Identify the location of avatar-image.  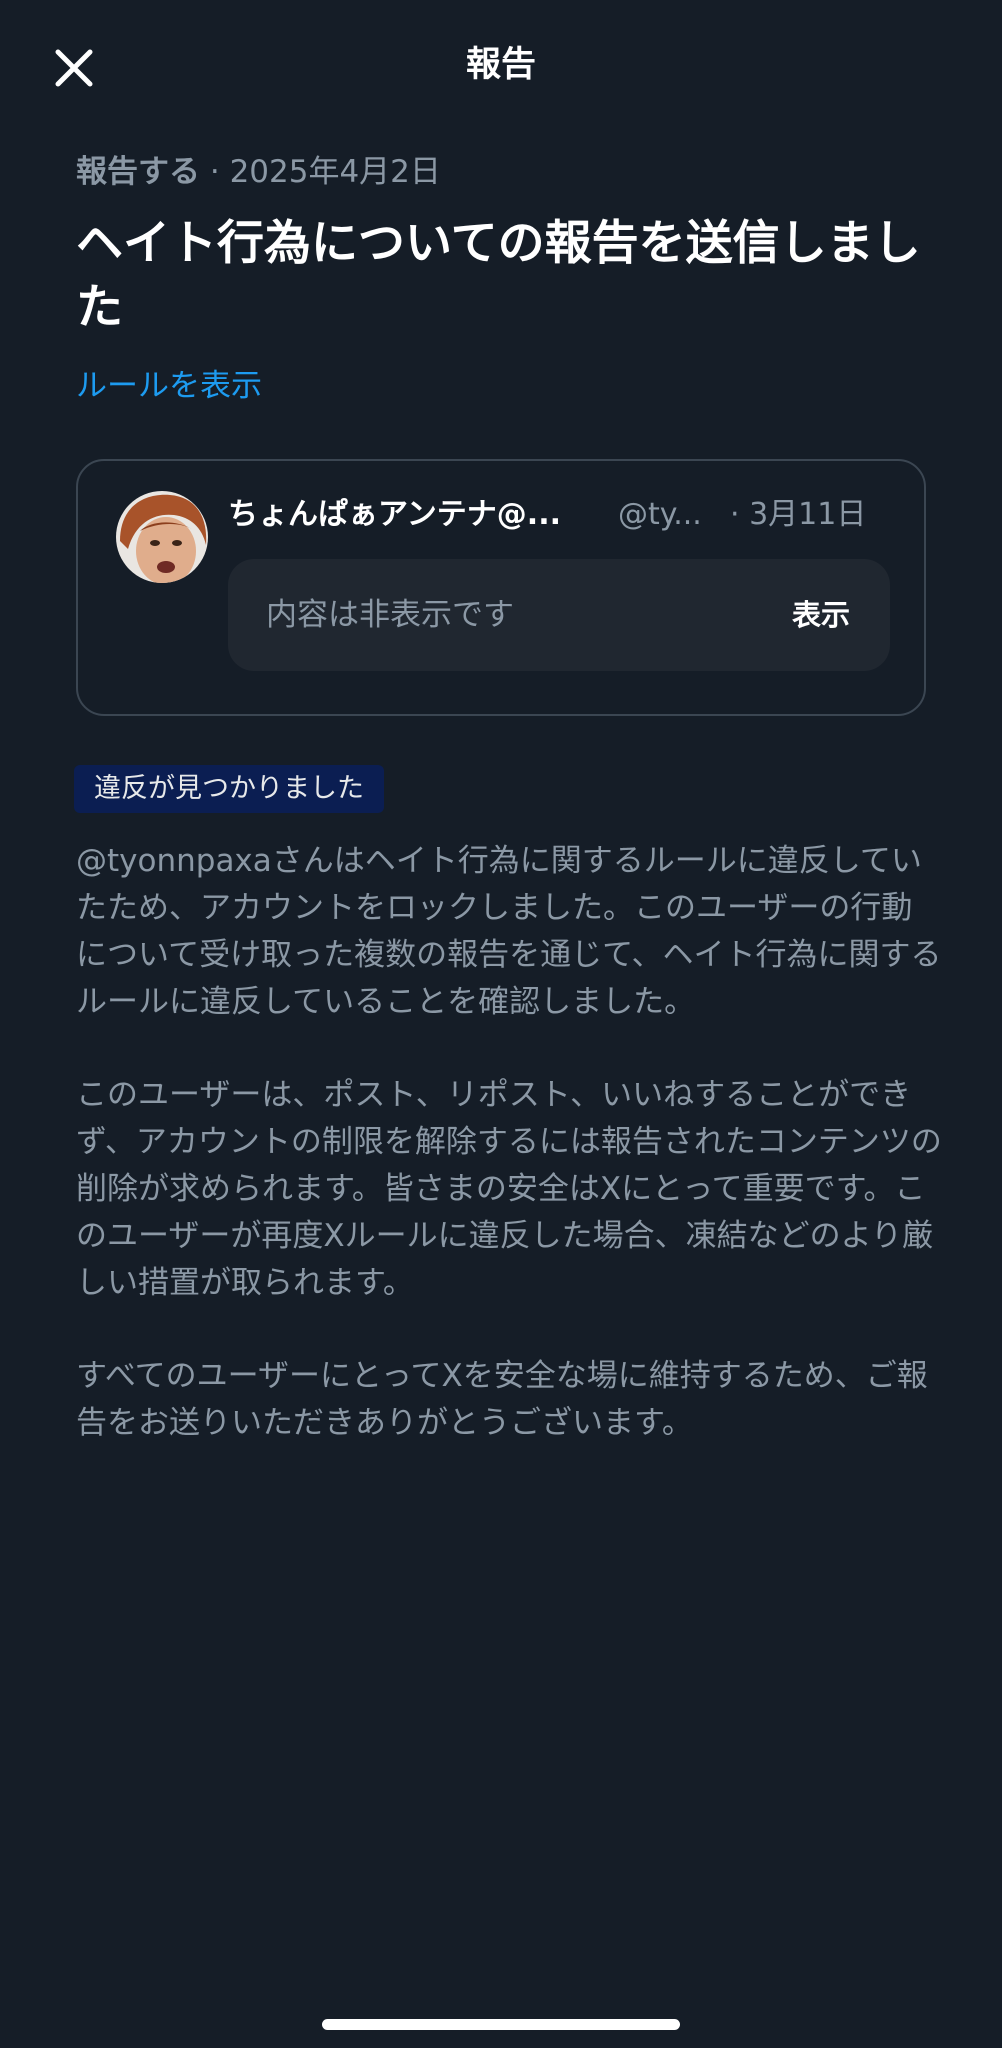
(162, 537).